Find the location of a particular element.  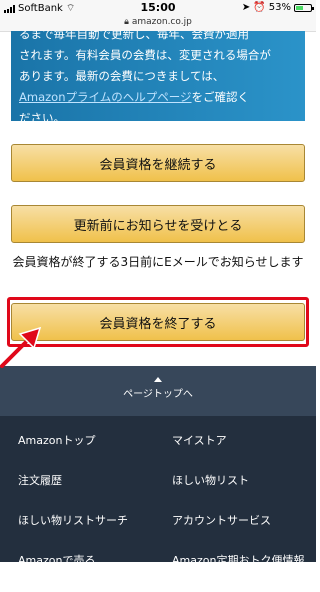

footer-link-row: Amazonトップ マイストア is located at coordinates (163, 452).